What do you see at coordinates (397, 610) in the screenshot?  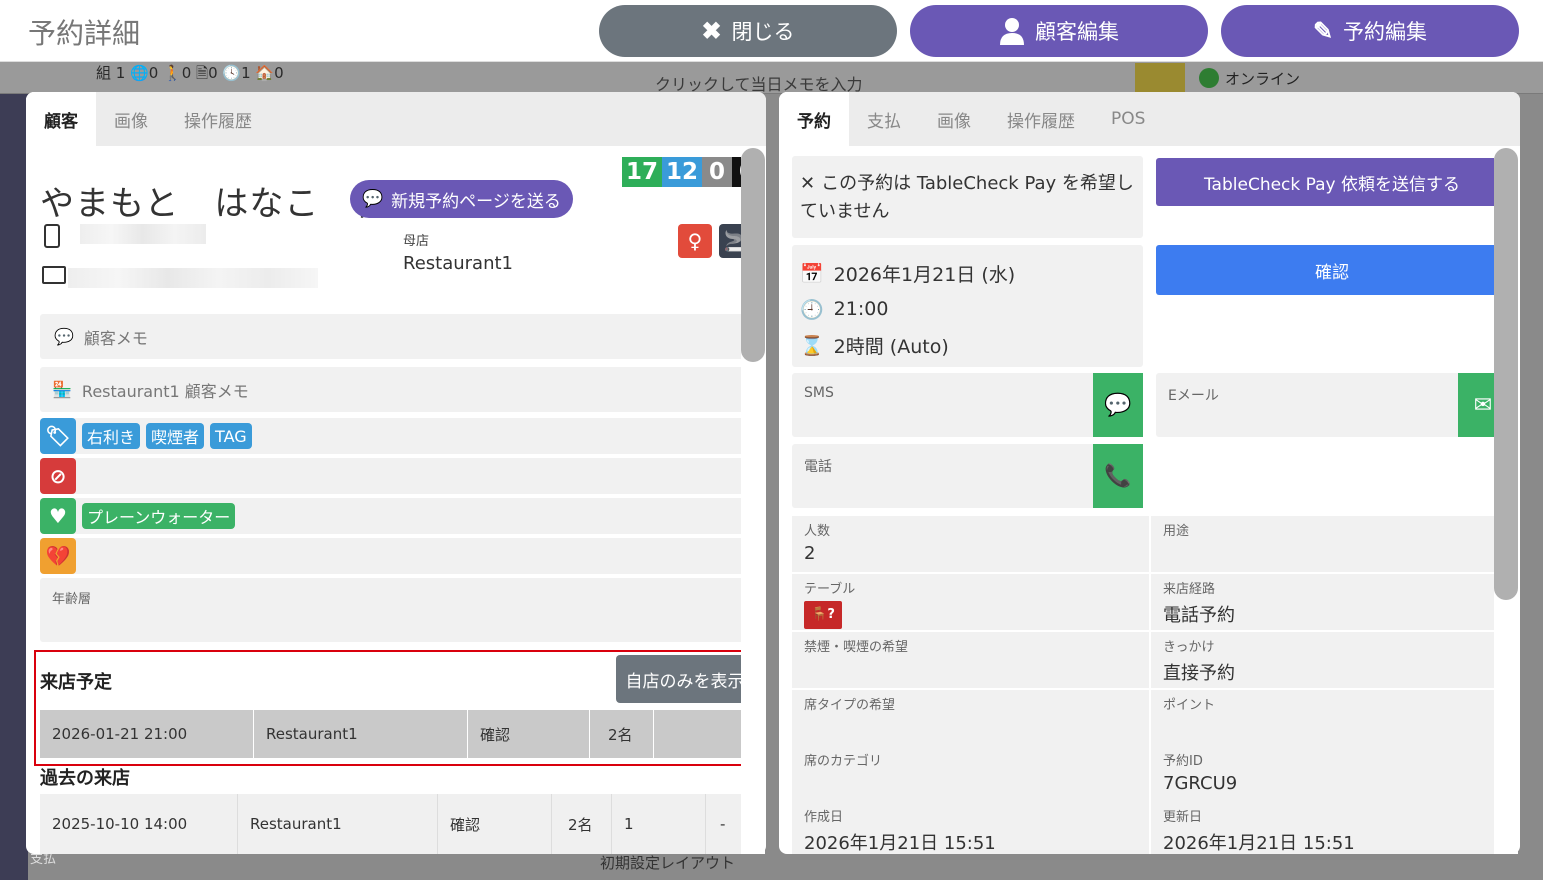 I see `age-group-field: 年齢層` at bounding box center [397, 610].